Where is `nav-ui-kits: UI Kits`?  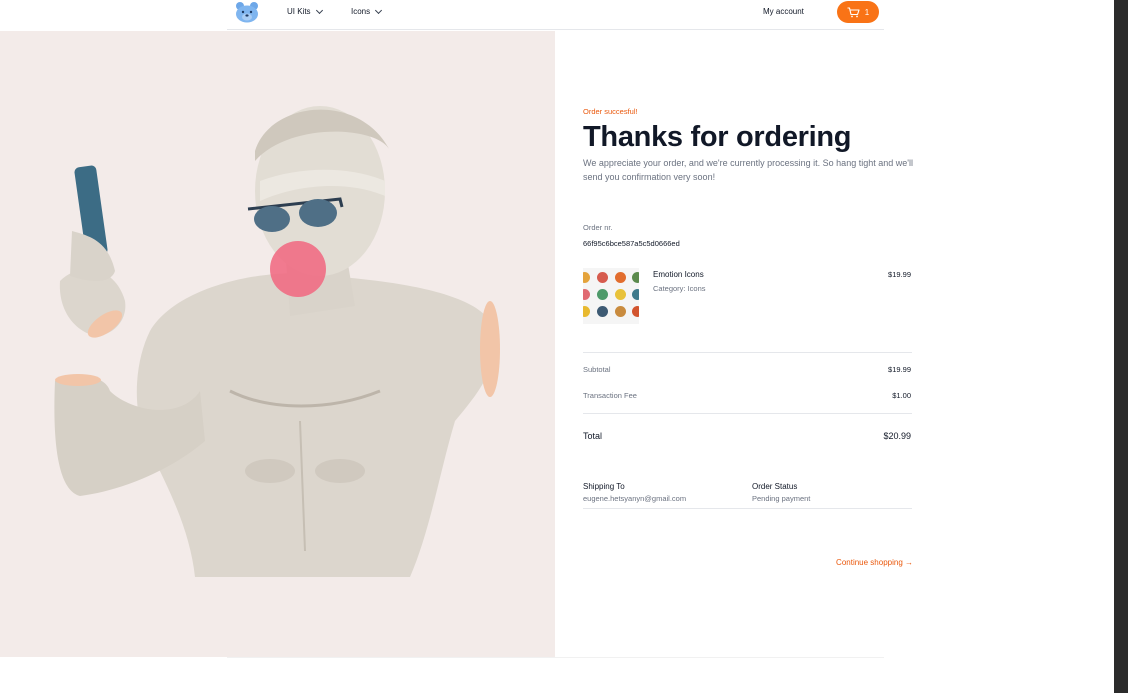 nav-ui-kits: UI Kits is located at coordinates (305, 11).